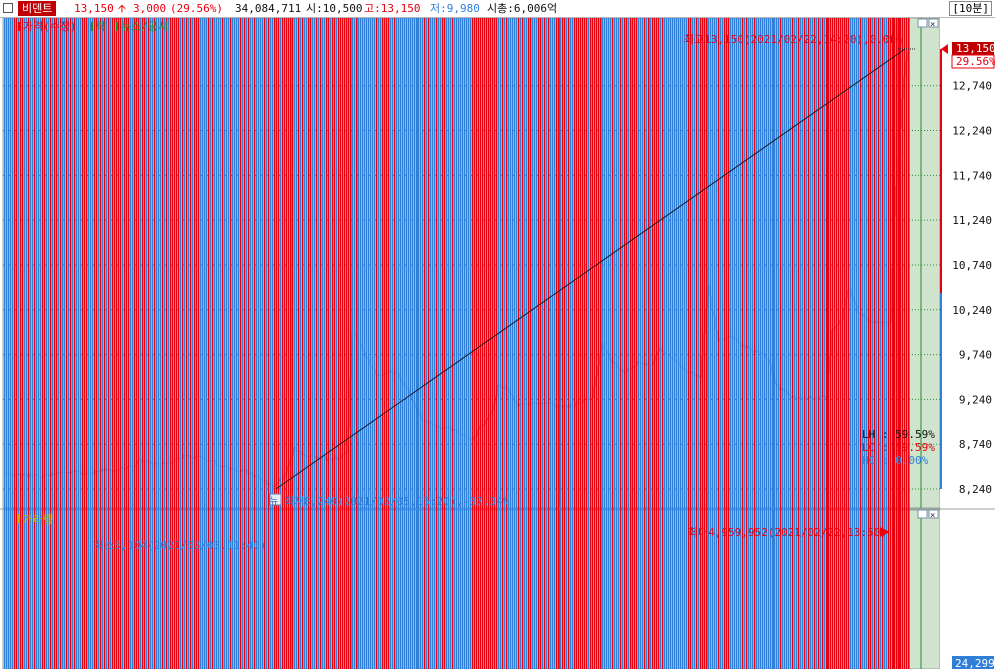  Describe the element at coordinates (8, 8) in the screenshot. I see `checkbox-icon` at that location.